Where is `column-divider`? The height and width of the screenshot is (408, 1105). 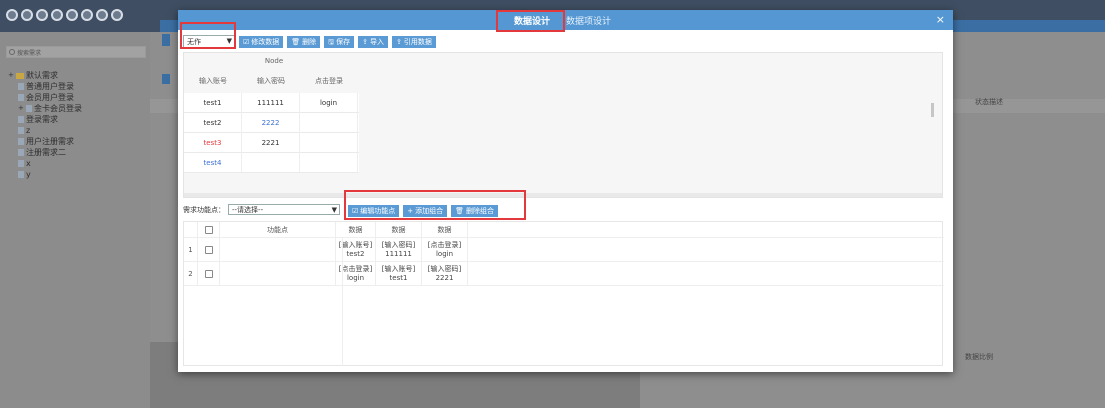 column-divider is located at coordinates (342, 302).